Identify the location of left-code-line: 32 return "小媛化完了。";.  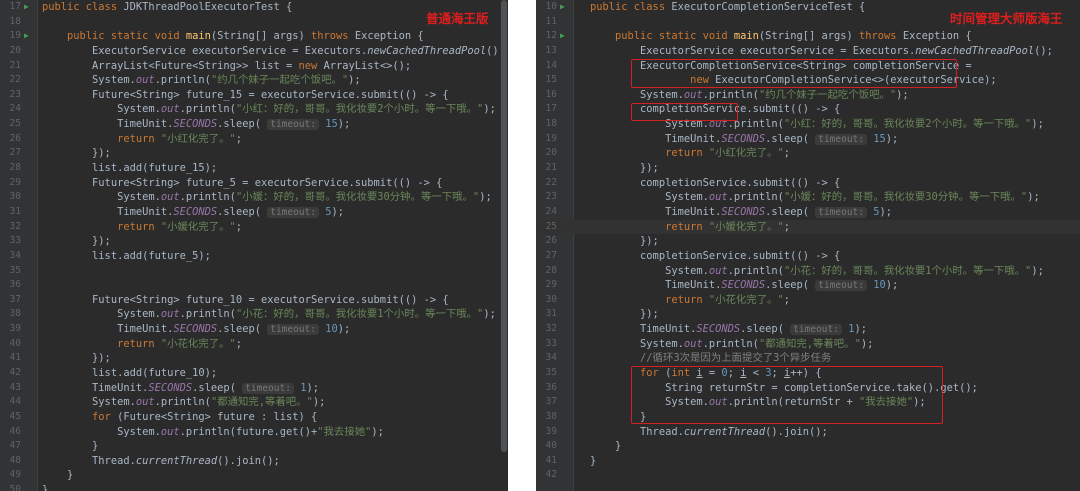
(254, 227).